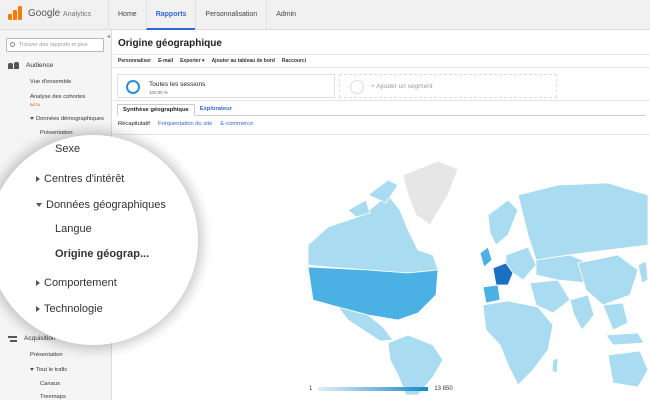  What do you see at coordinates (625, 339) in the screenshot?
I see `map-indonesia` at bounding box center [625, 339].